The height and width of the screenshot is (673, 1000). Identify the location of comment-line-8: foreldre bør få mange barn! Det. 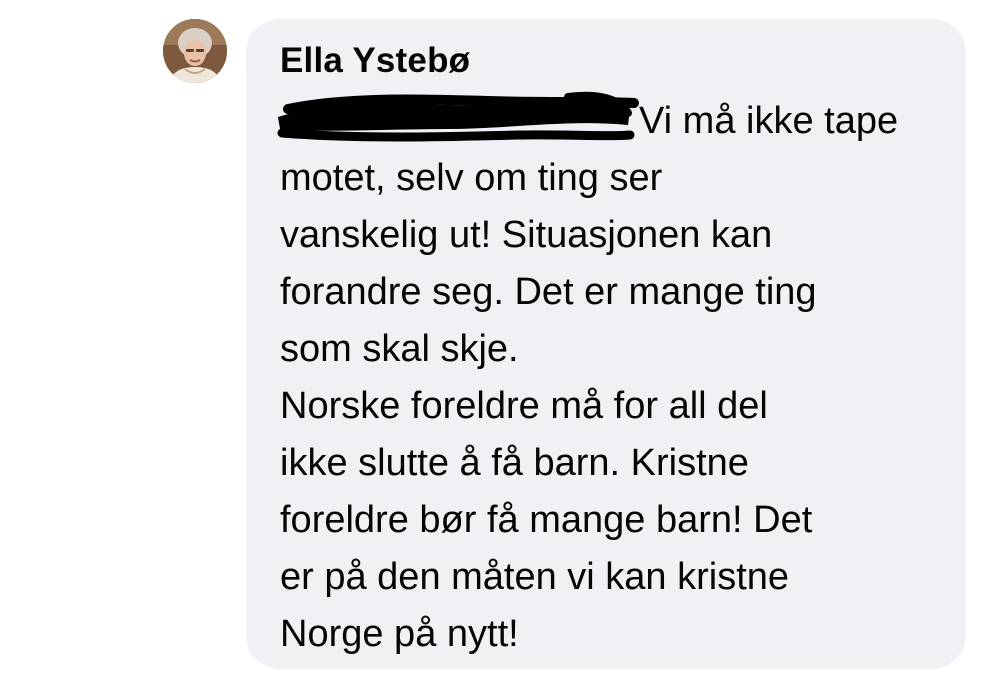
(546, 520).